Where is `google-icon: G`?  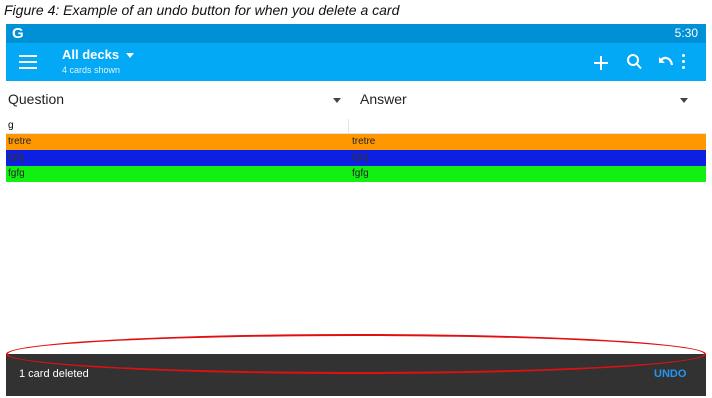 google-icon: G is located at coordinates (18, 33).